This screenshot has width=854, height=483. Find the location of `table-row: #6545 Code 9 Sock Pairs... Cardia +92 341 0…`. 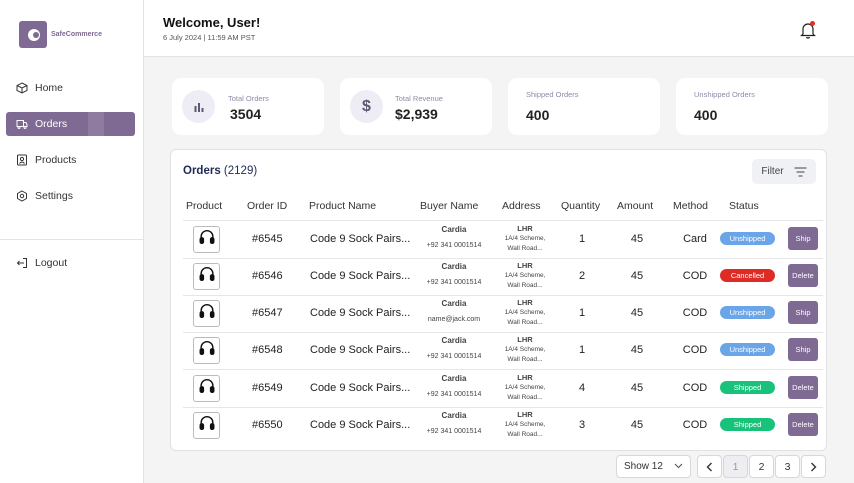

table-row: #6545 Code 9 Sock Pairs... Cardia +92 341 0… is located at coordinates (499, 239).